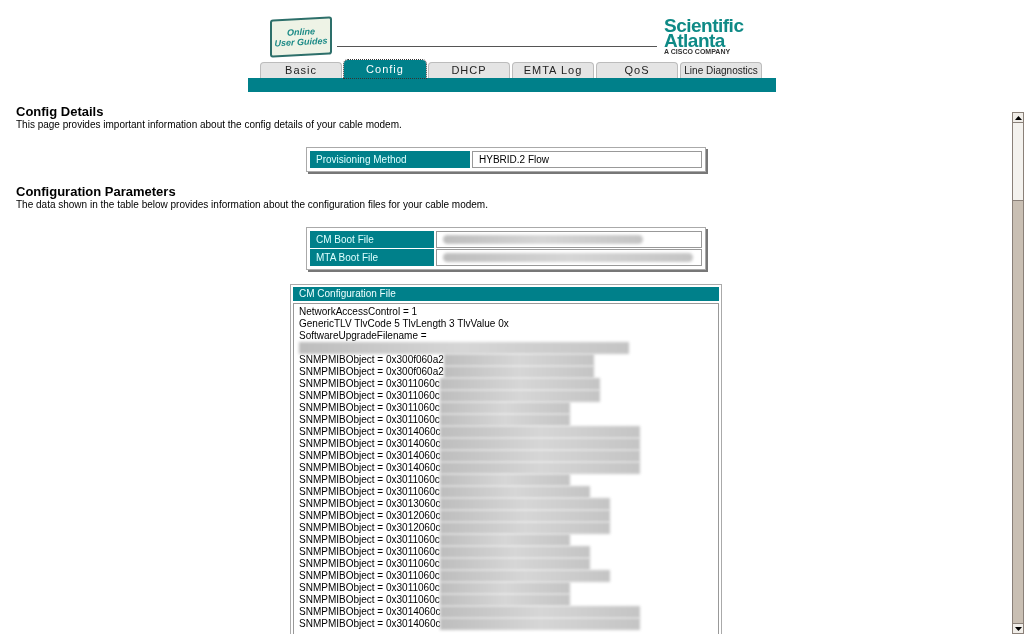 The width and height of the screenshot is (1024, 640). I want to click on brand-logo-text: Atlanta, so click(695, 40).